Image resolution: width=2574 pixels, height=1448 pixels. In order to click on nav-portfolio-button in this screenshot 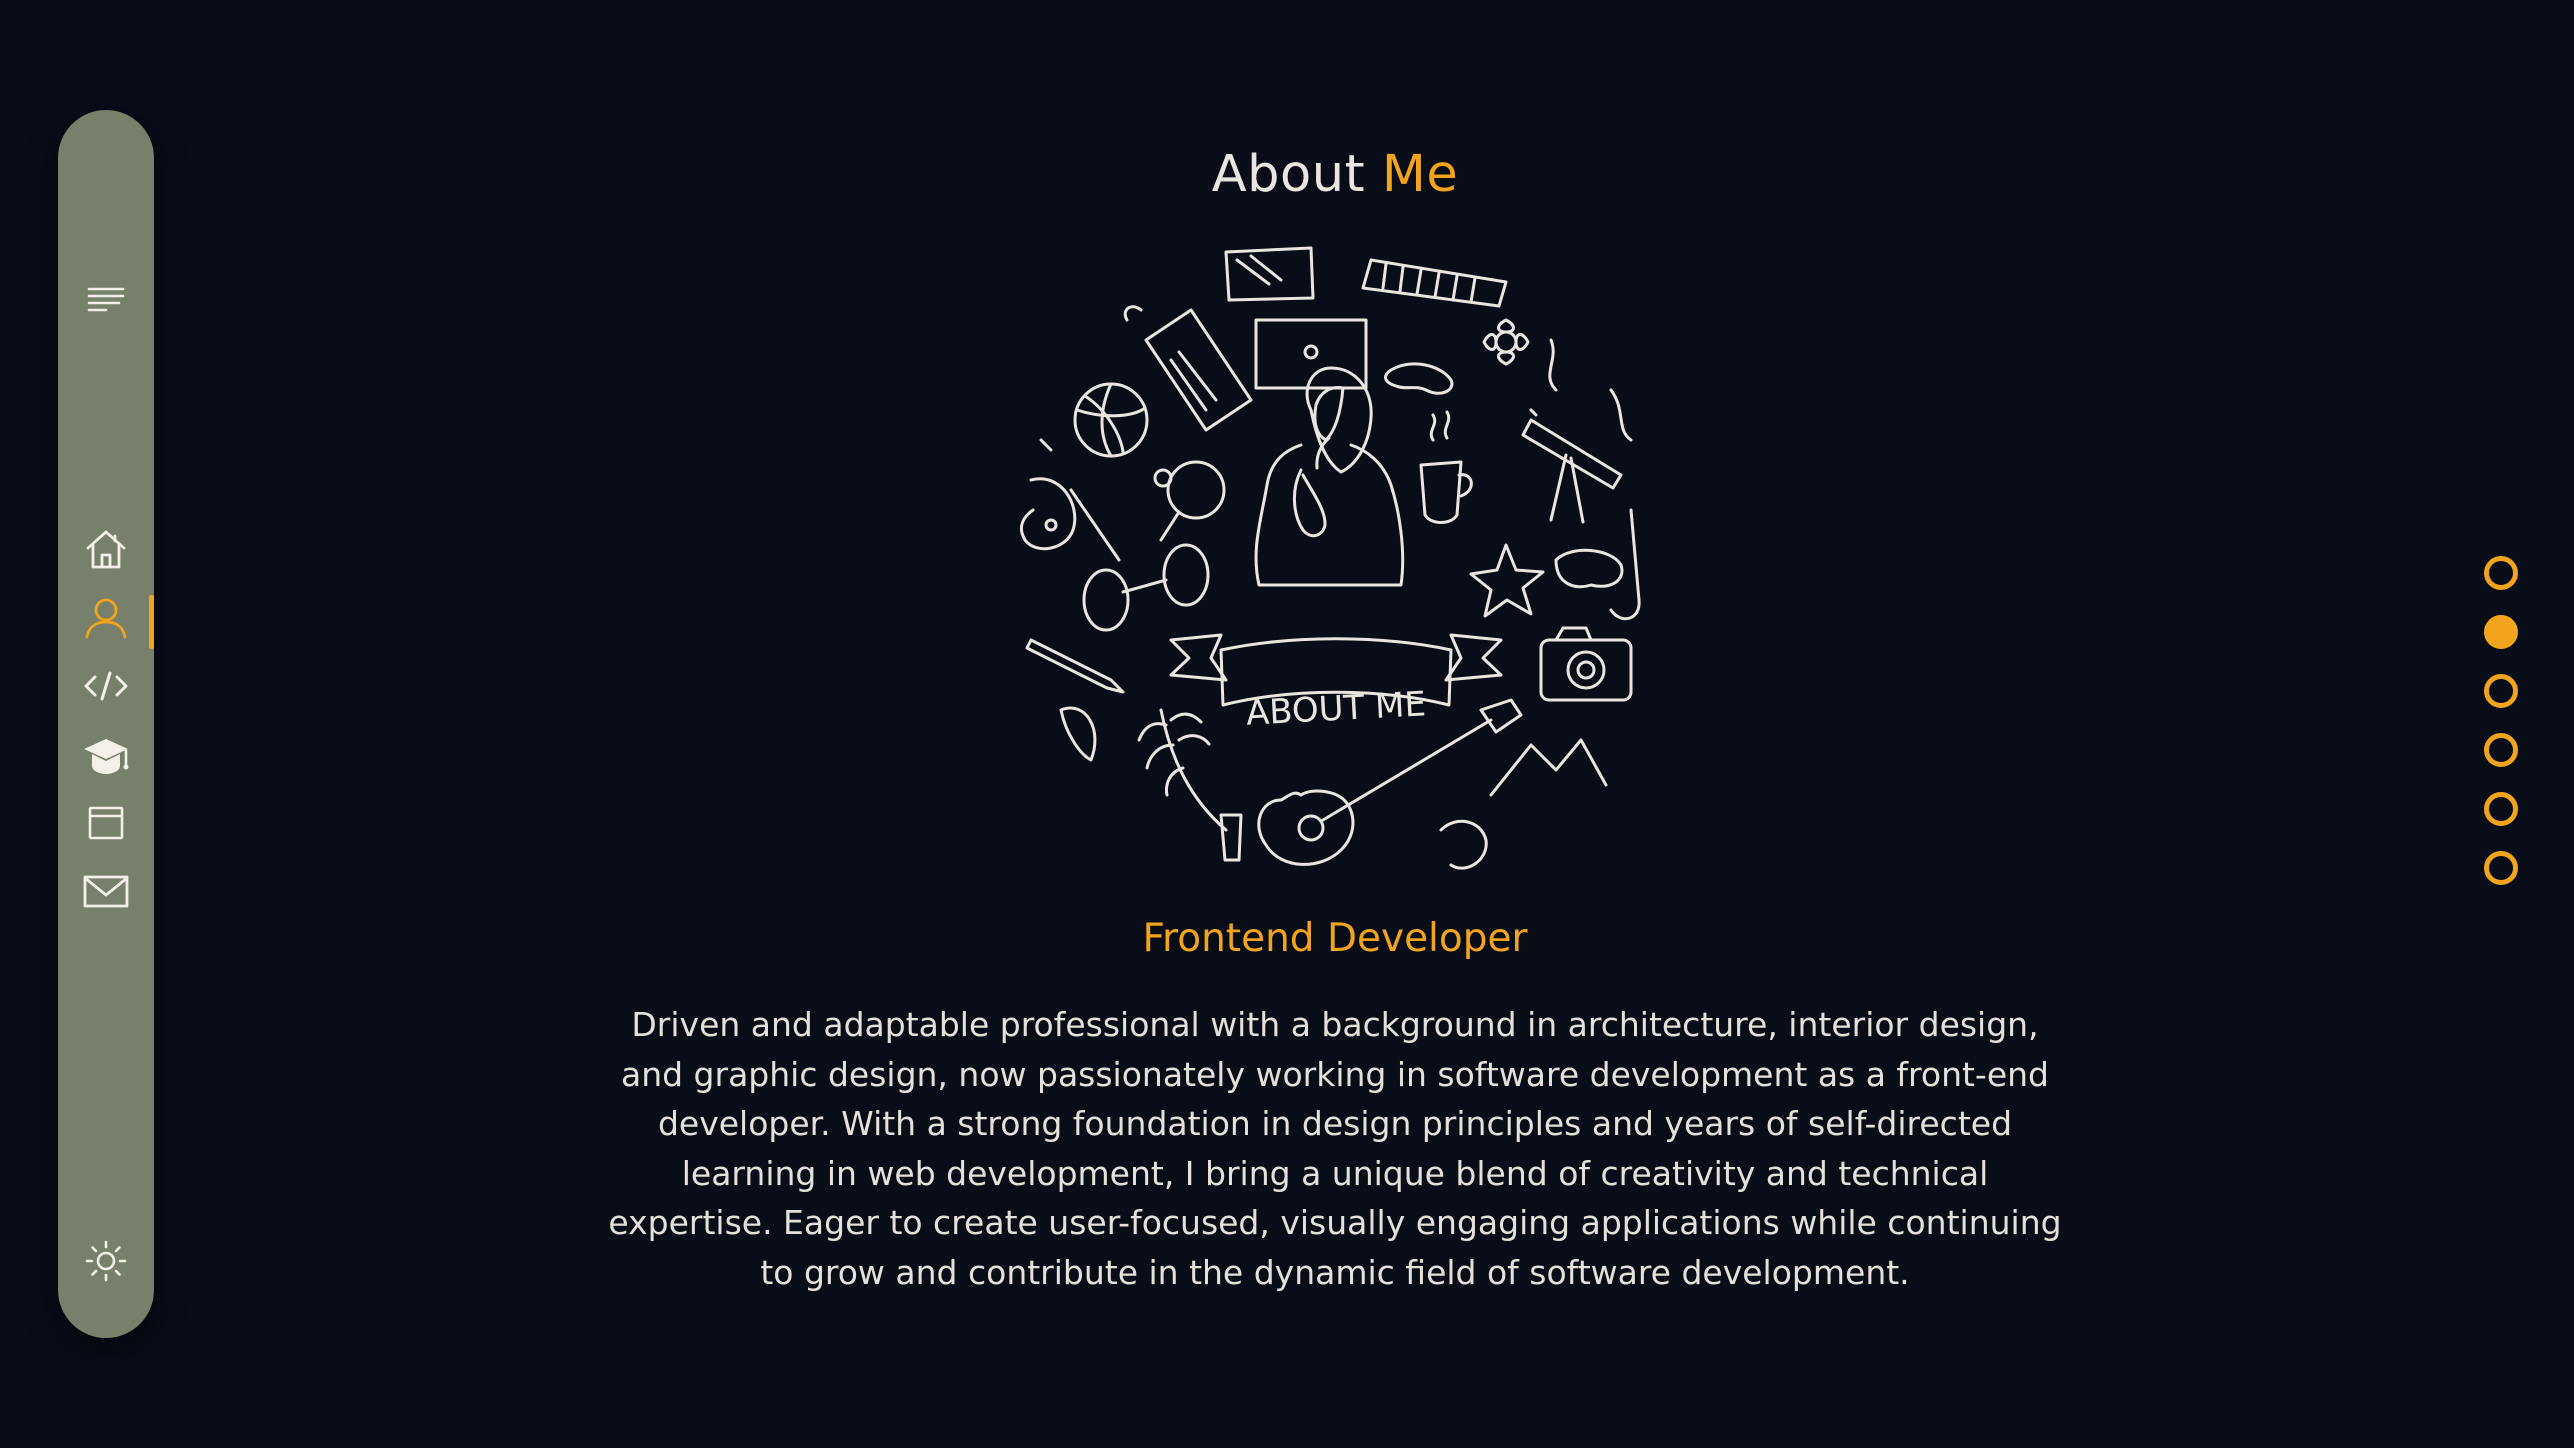, I will do `click(106, 823)`.